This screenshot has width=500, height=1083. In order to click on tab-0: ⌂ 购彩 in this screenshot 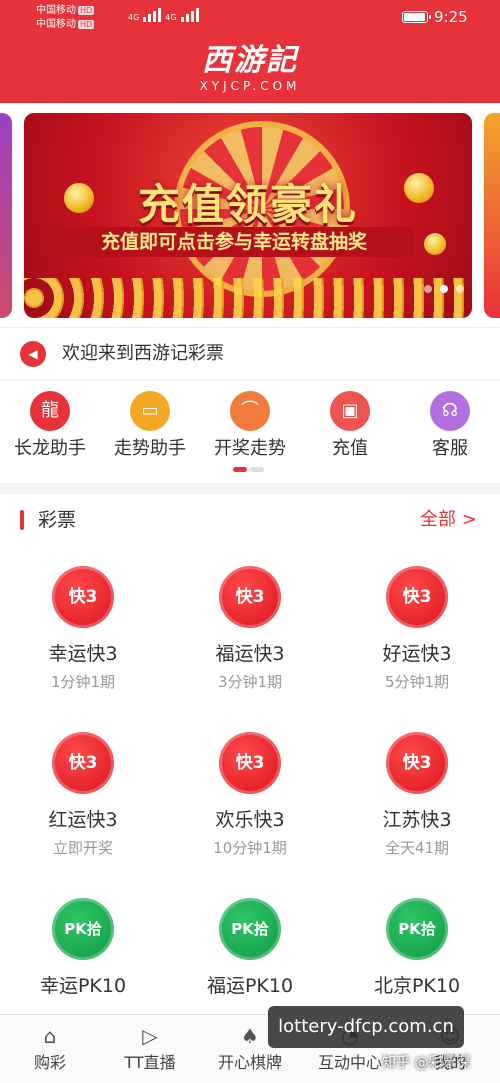, I will do `click(50, 1048)`.